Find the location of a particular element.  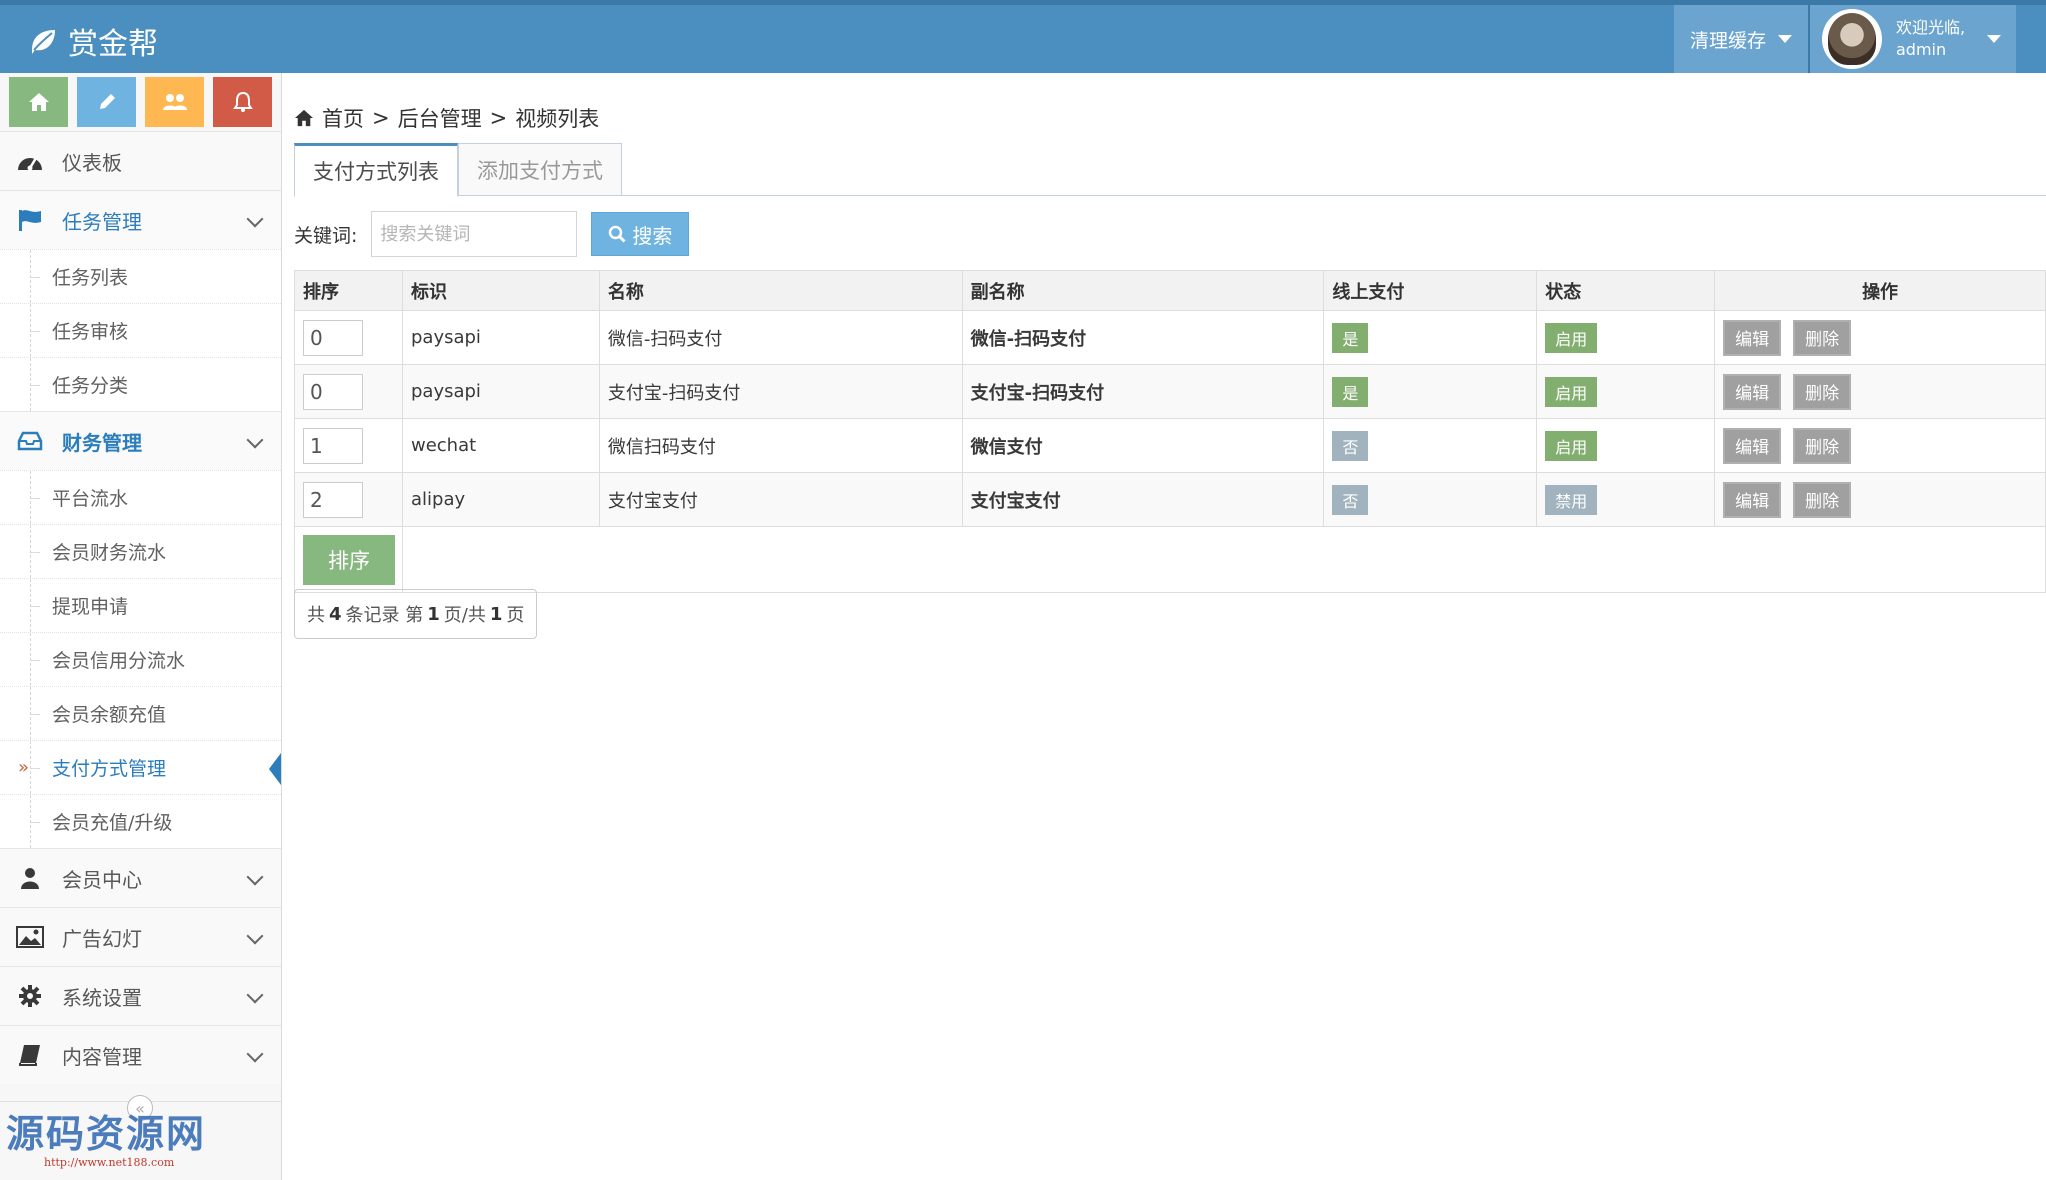

caret-down-icon is located at coordinates (1785, 39).